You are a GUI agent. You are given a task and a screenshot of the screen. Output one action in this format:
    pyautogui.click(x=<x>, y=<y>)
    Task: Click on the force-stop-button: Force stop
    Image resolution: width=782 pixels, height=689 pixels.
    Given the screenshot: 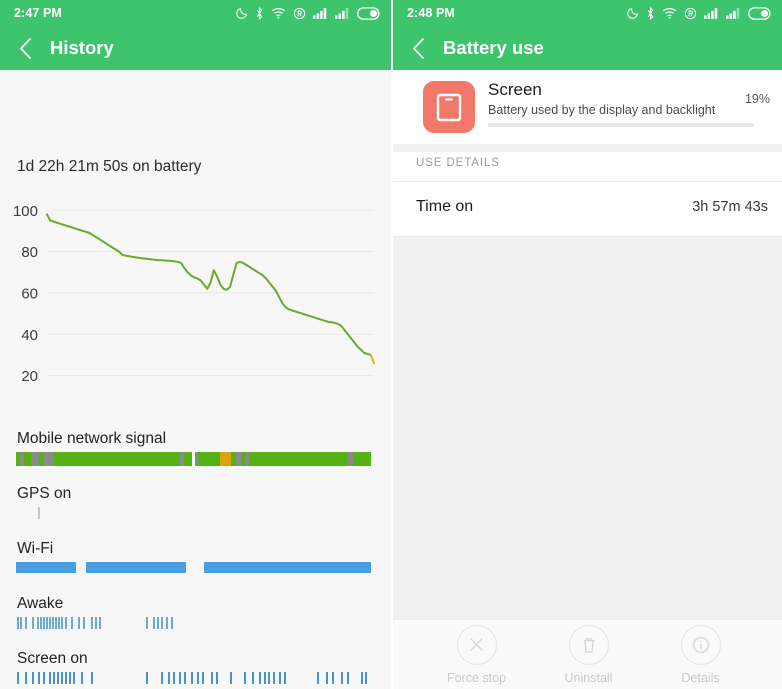 What is the action you would take?
    pyautogui.click(x=477, y=654)
    